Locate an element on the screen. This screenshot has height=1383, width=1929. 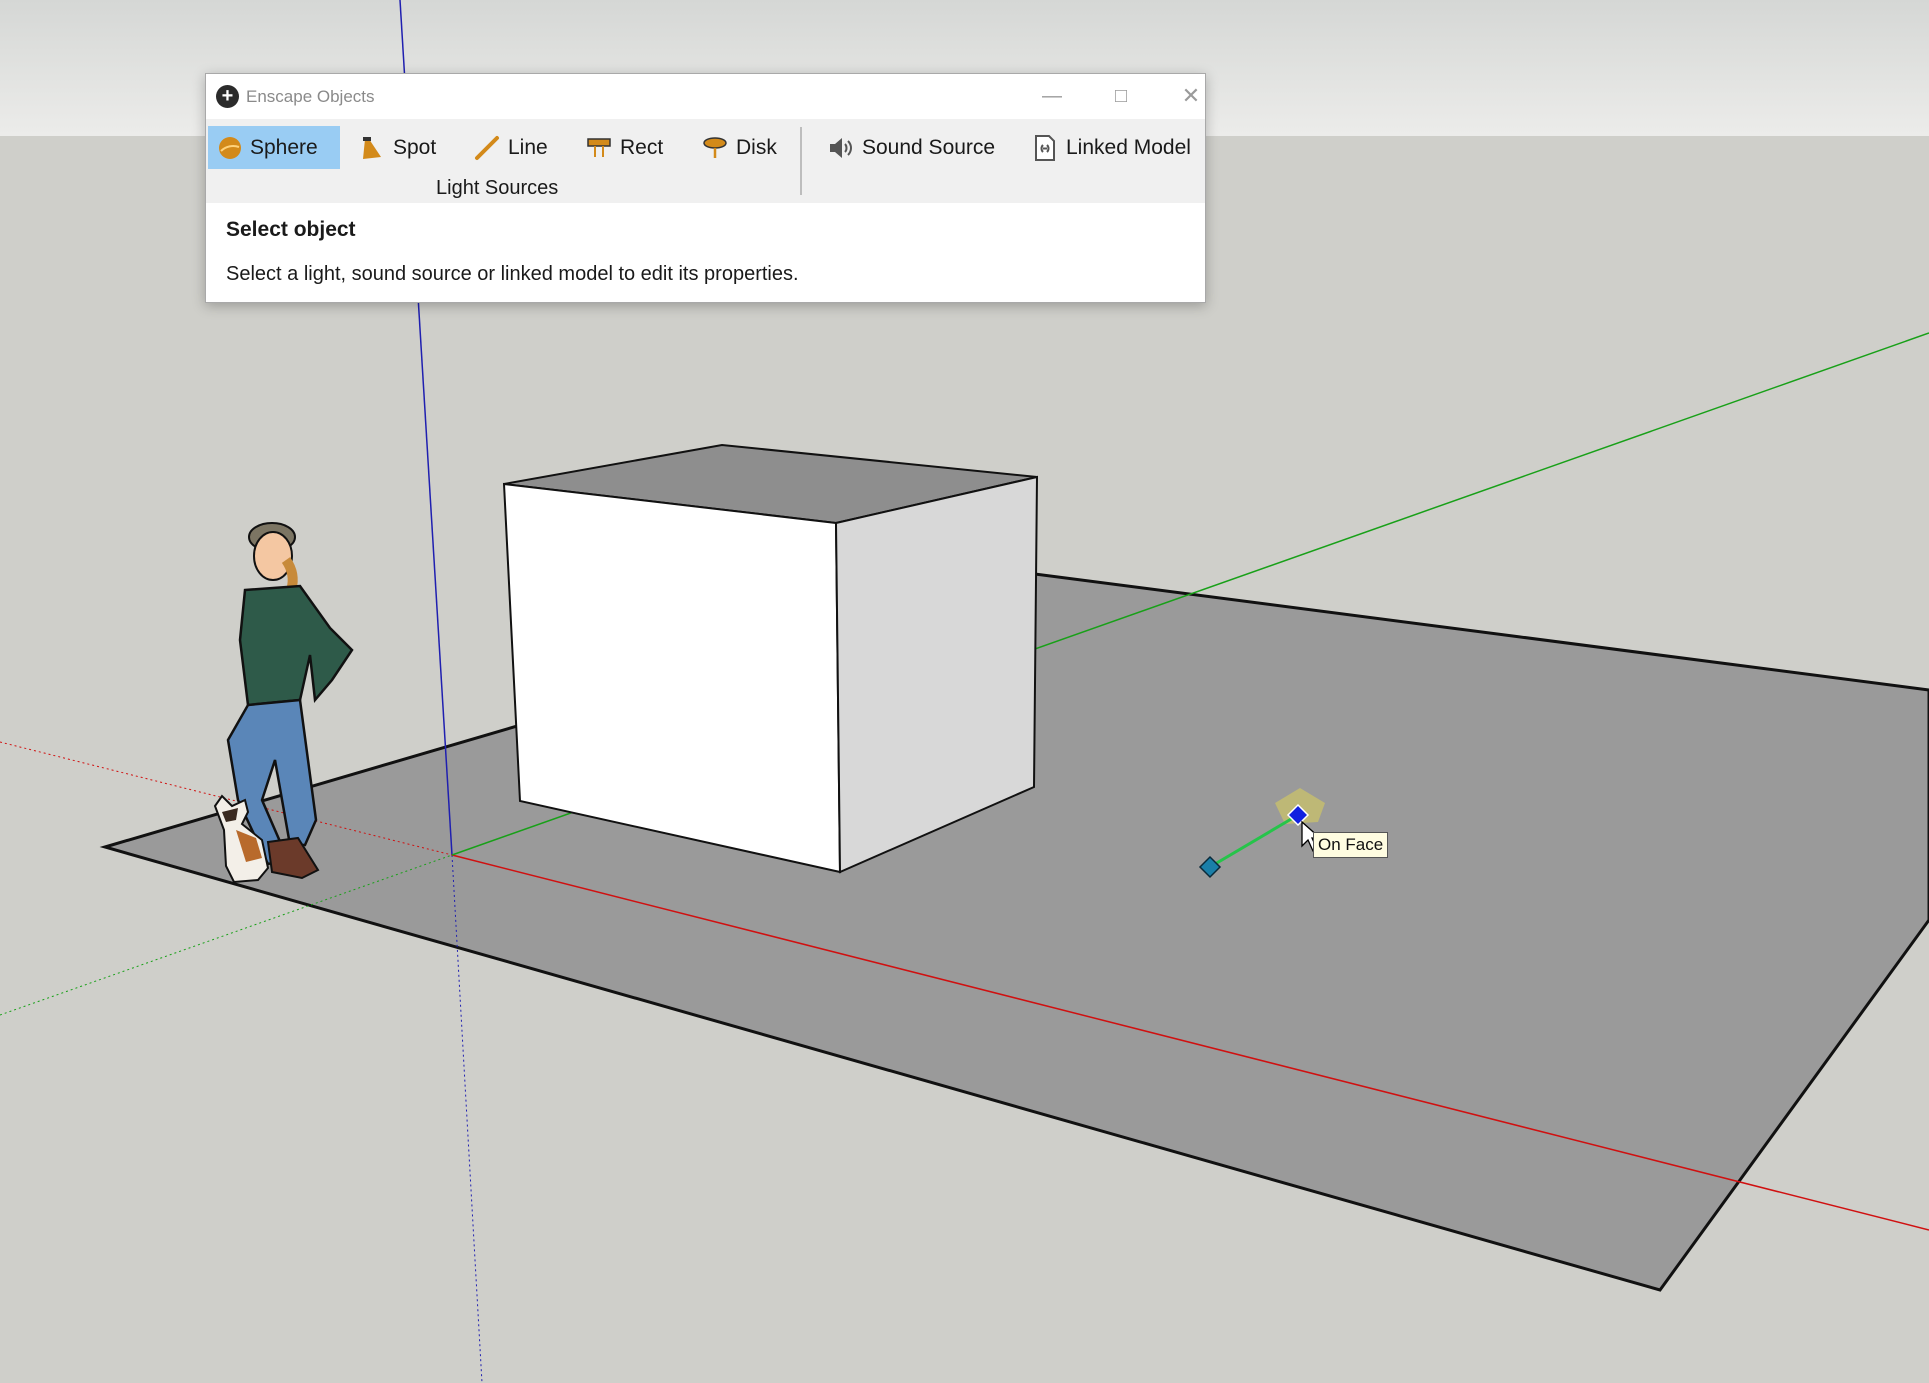
box-model is located at coordinates (770, 658).